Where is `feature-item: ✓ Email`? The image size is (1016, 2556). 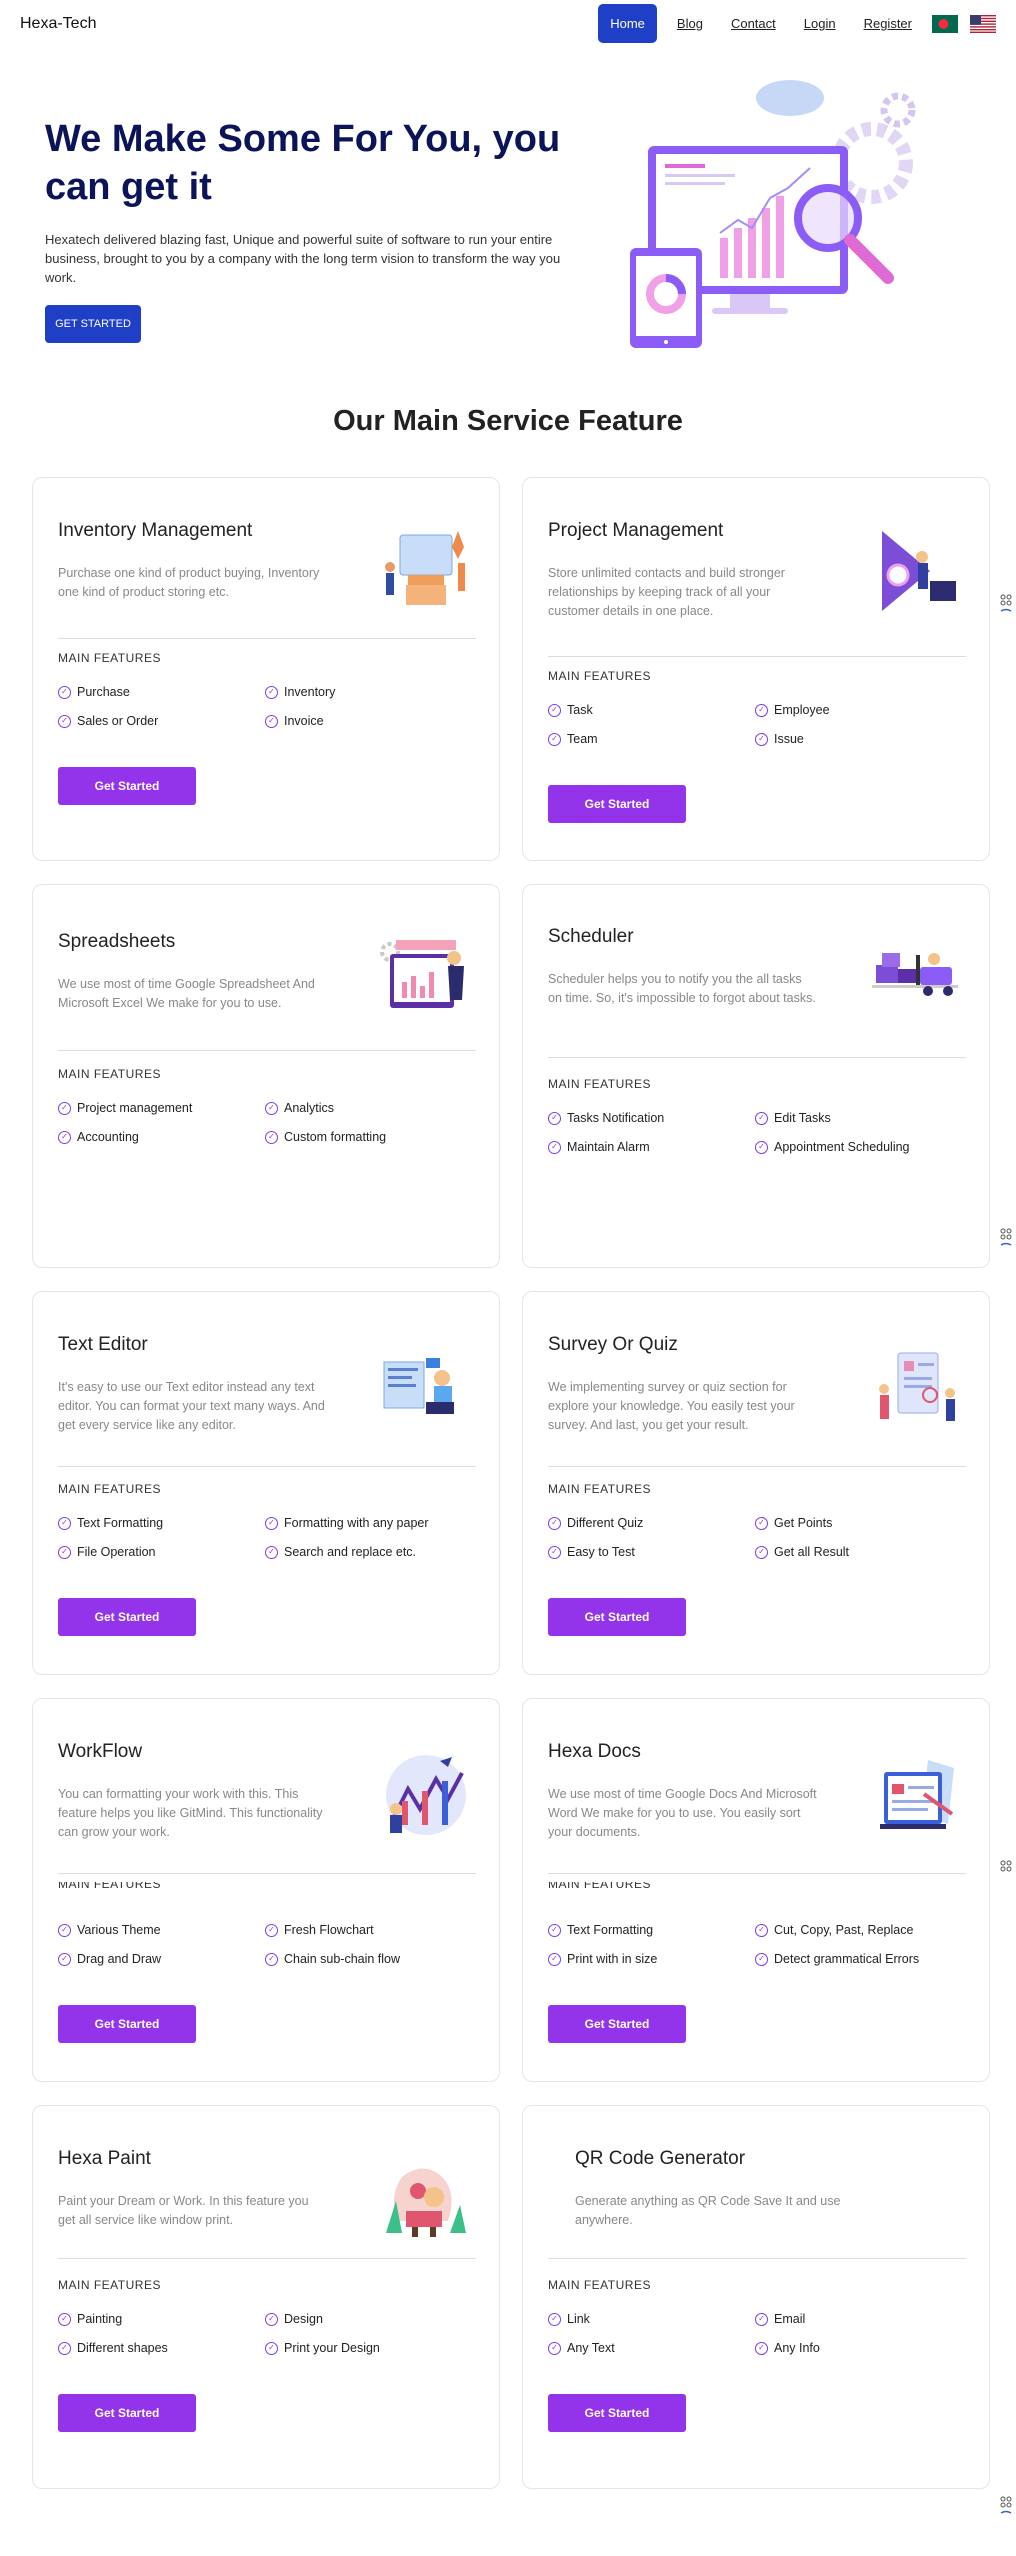
feature-item: ✓ Email is located at coordinates (780, 2319).